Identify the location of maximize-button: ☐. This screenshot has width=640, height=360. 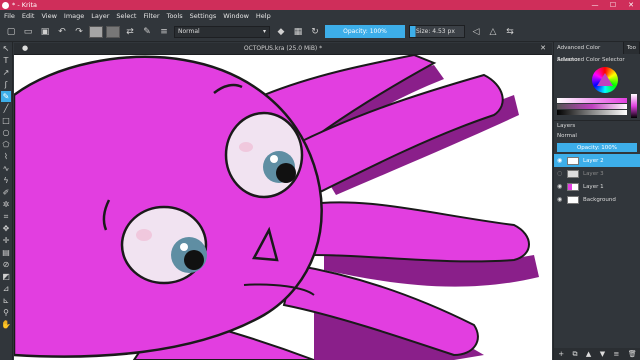
(613, 5).